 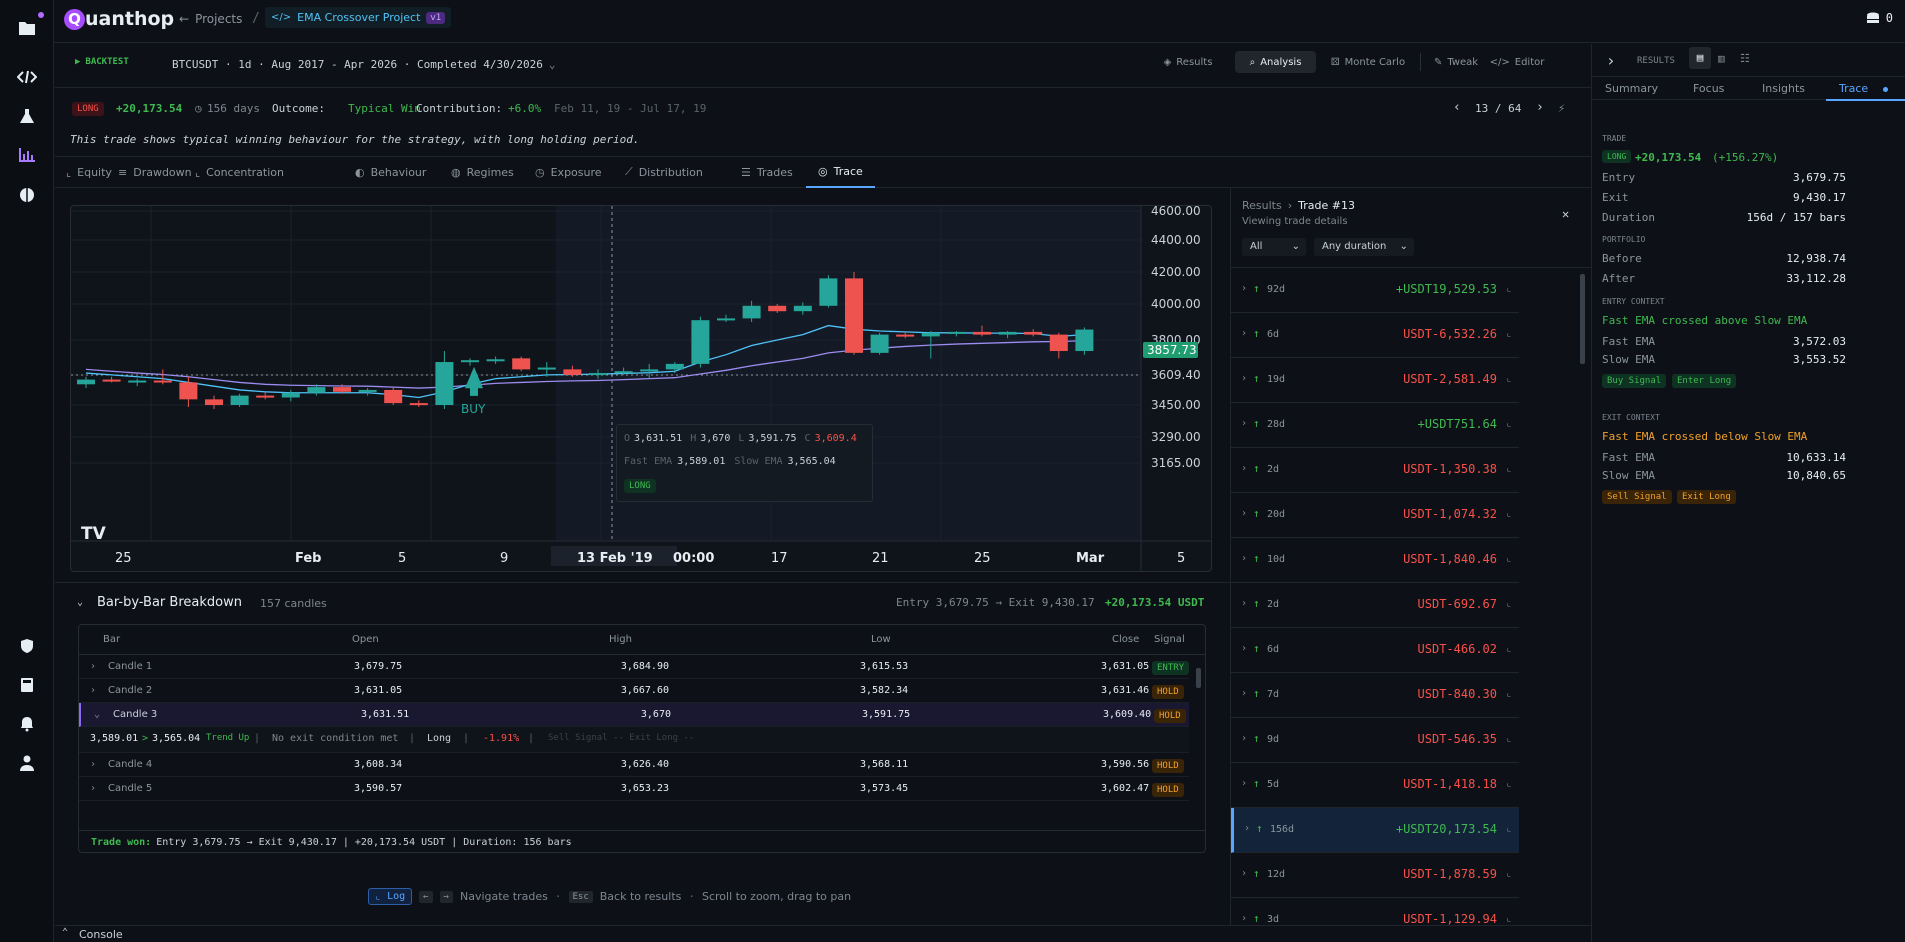 What do you see at coordinates (1375, 605) in the screenshot?
I see `trade-list-item: › ↑ 2d USDT-692.67 ⌞` at bounding box center [1375, 605].